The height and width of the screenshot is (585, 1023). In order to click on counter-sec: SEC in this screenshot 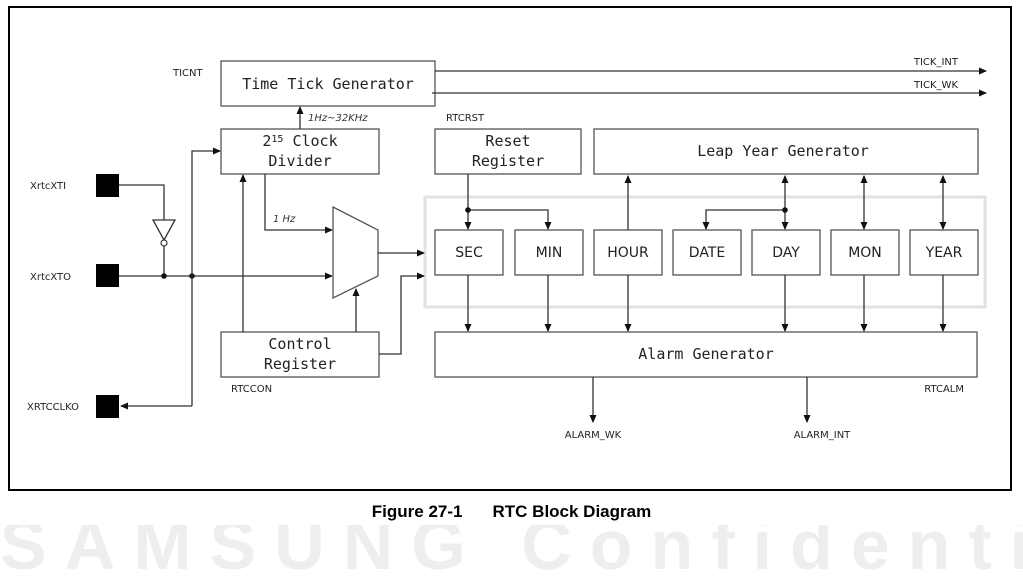, I will do `click(469, 252)`.